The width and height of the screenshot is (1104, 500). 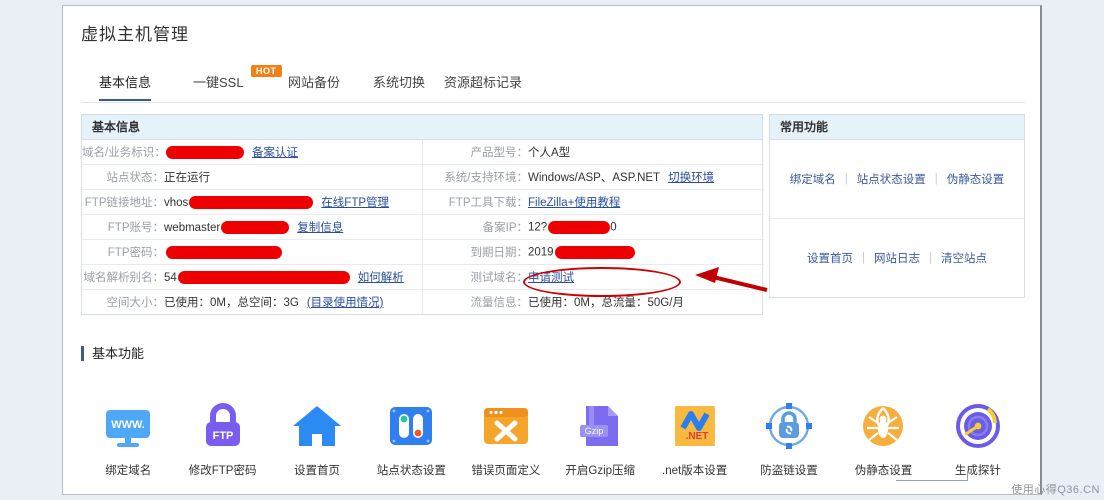 I want to click on probe-icon, so click(x=978, y=426).